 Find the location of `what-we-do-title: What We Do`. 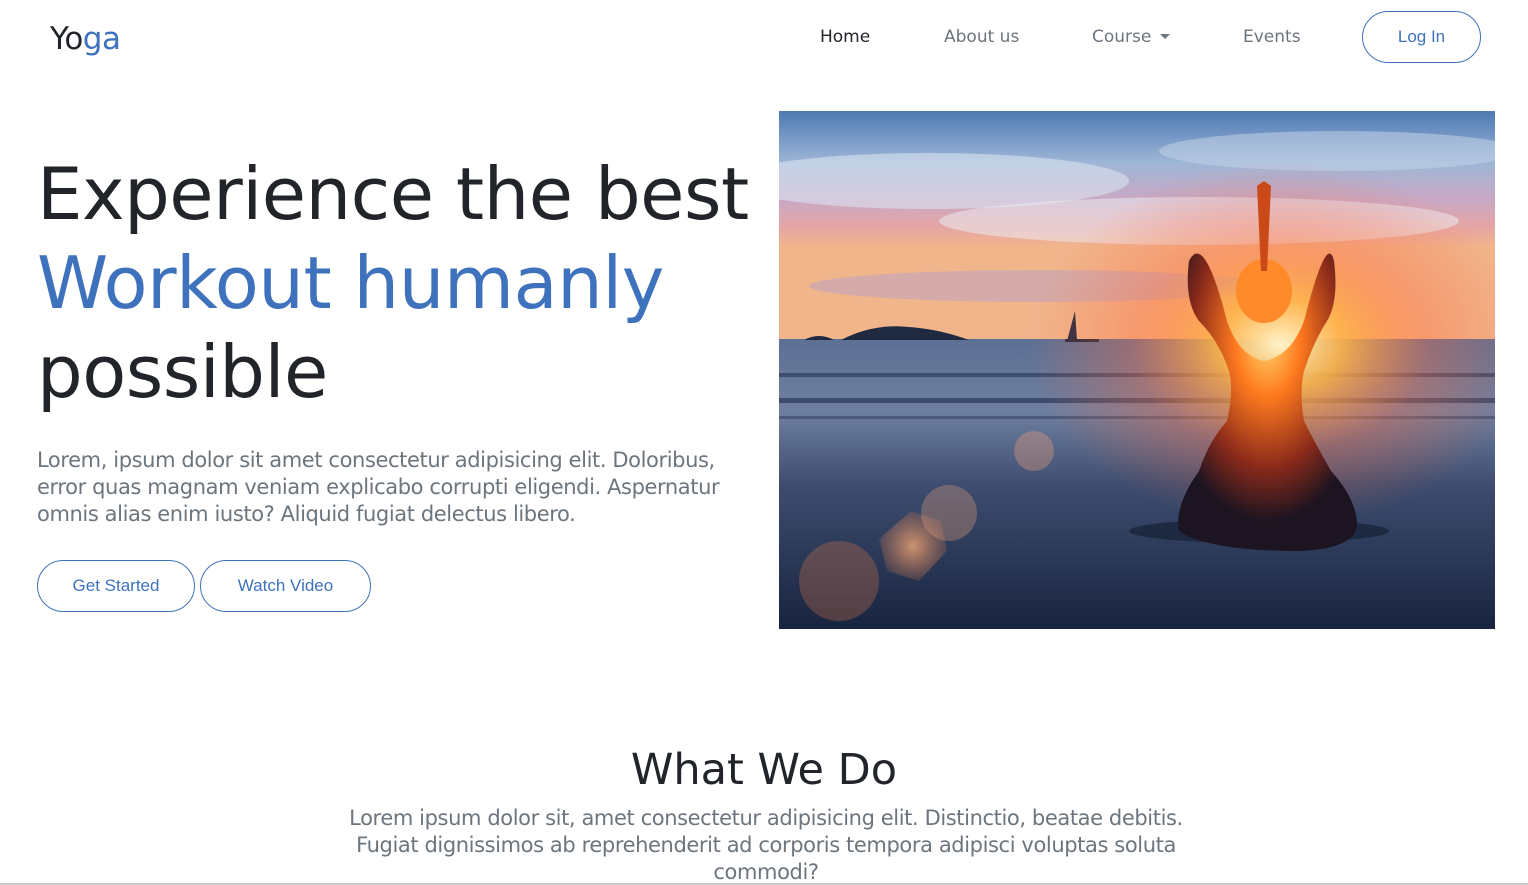

what-we-do-title: What We Do is located at coordinates (764, 770).